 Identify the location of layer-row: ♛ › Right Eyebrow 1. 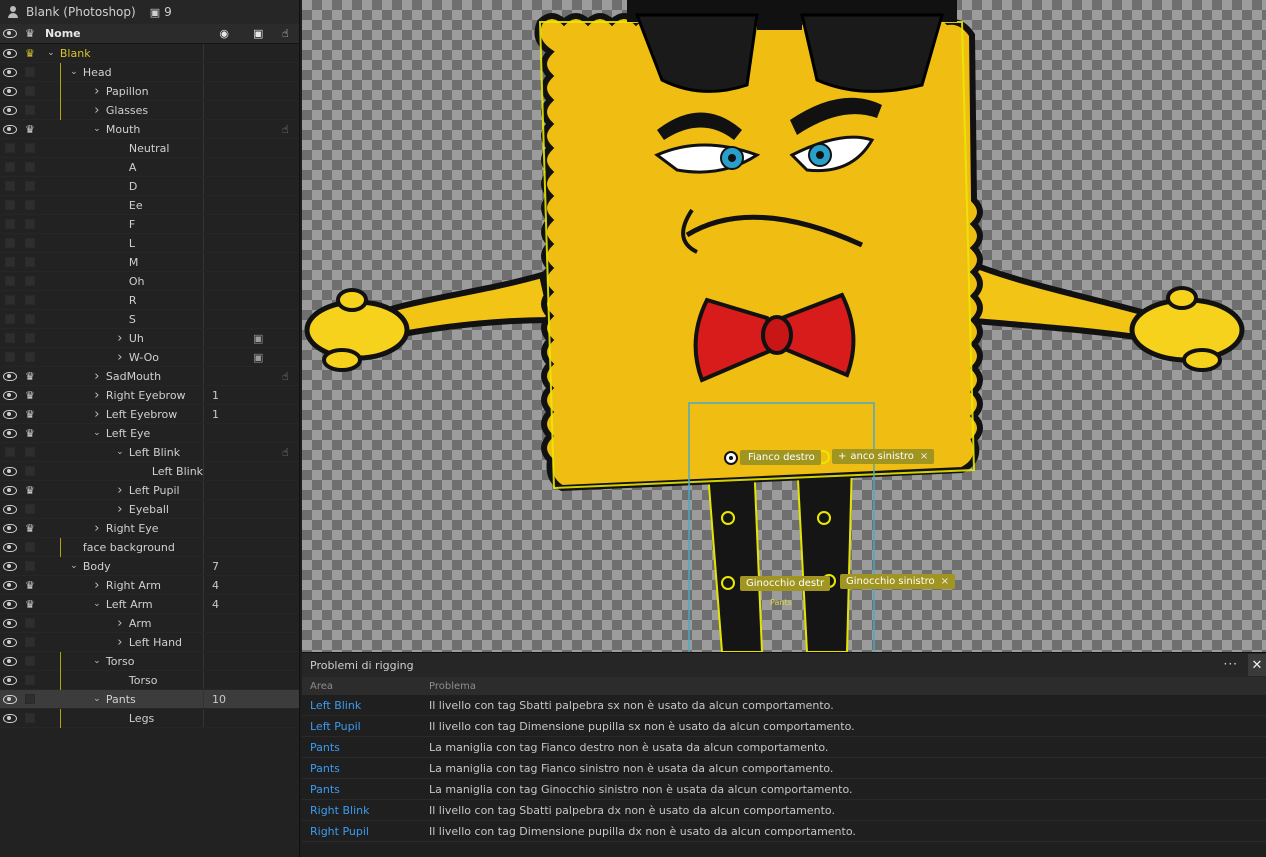
(149, 395).